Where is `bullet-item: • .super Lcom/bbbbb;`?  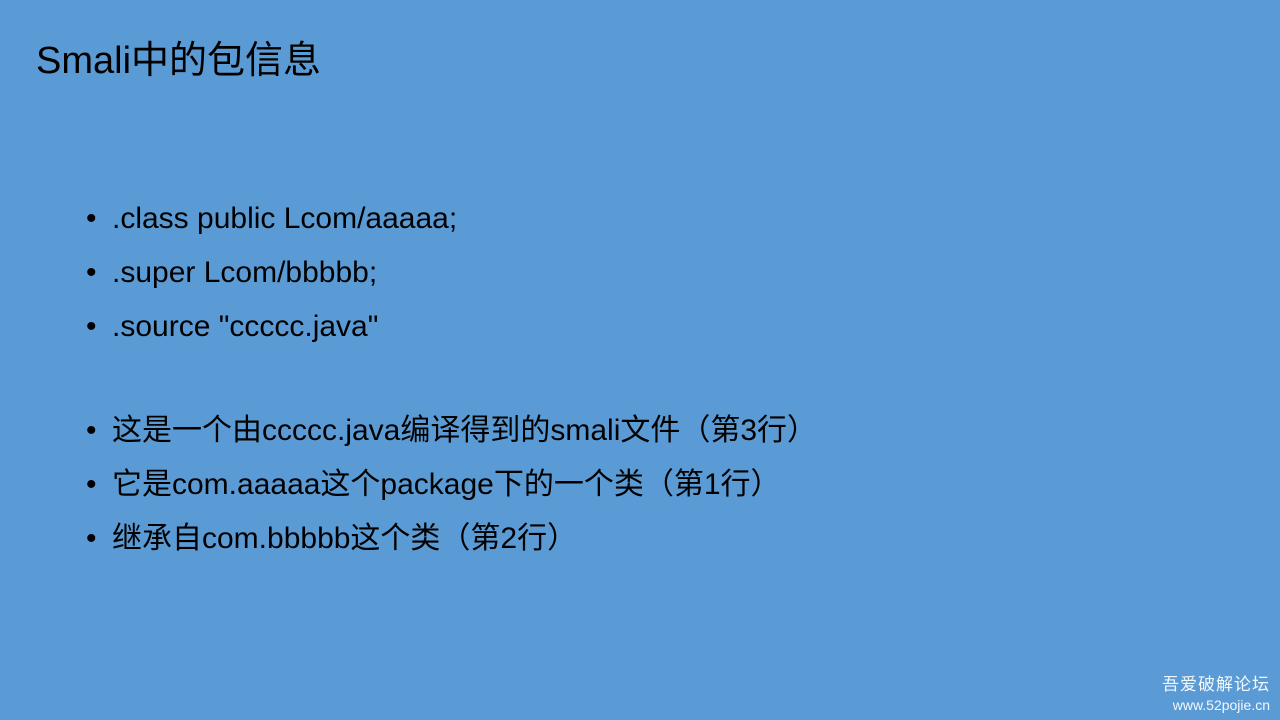 bullet-item: • .super Lcom/bbbbb; is located at coordinates (271, 273).